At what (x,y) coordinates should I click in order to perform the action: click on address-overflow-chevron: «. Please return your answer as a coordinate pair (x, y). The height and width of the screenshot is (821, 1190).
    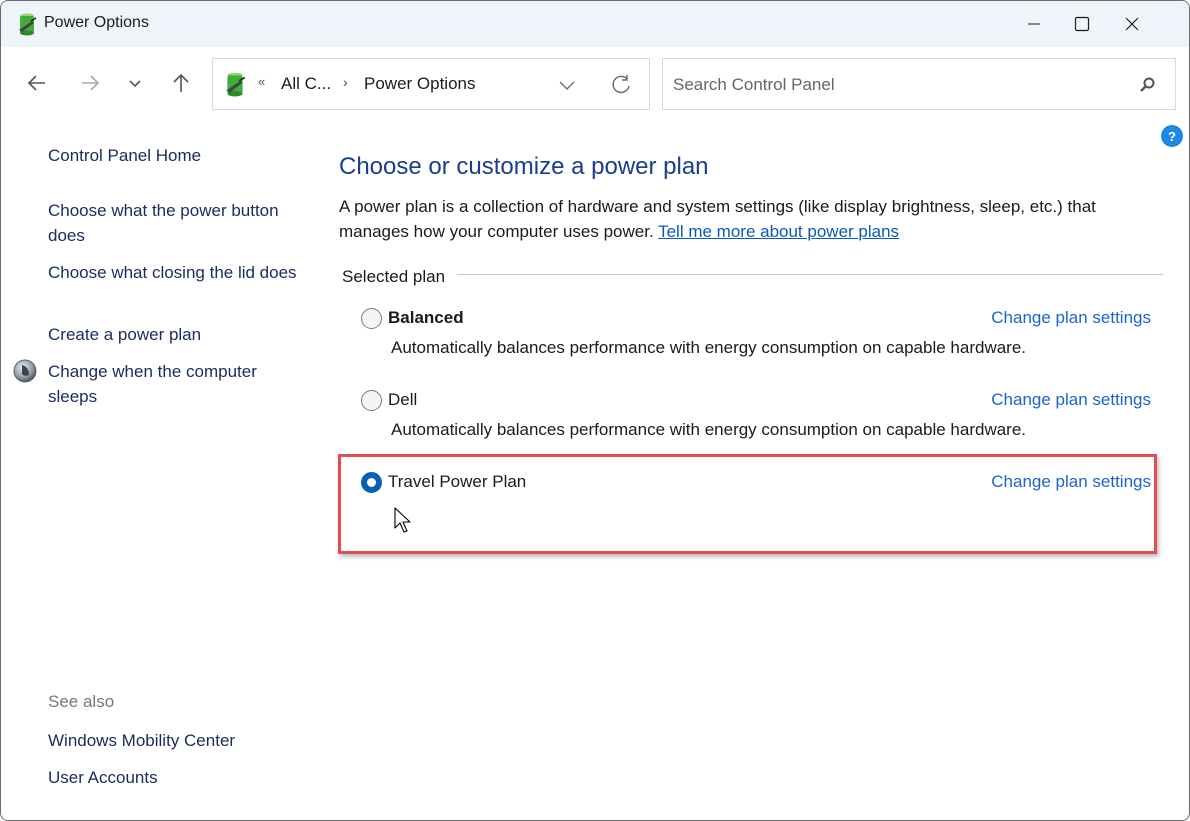
    Looking at the image, I should click on (261, 81).